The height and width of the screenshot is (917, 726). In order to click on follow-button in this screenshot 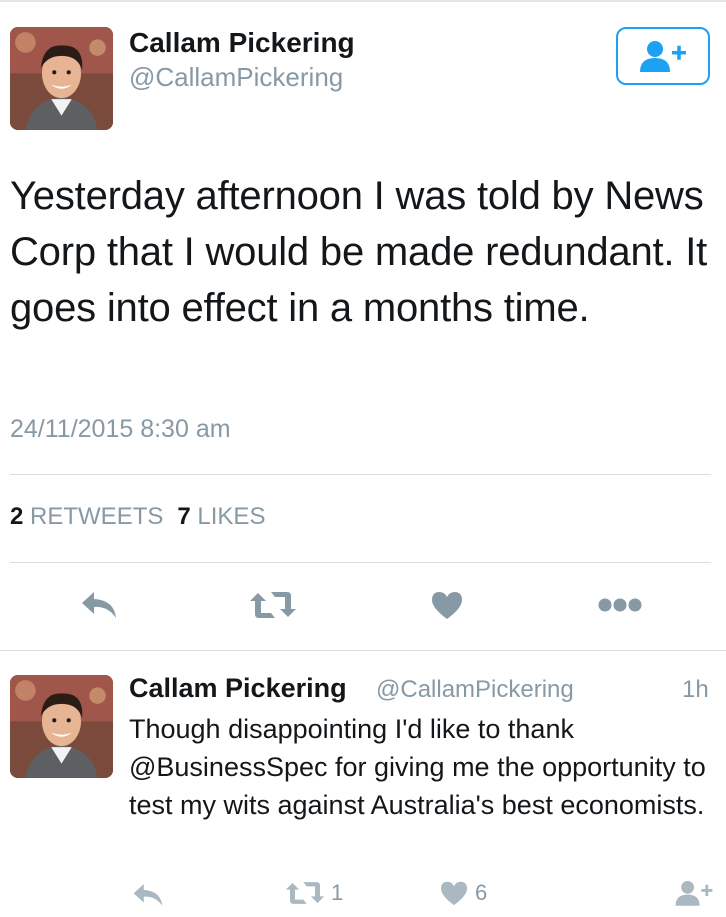, I will do `click(663, 56)`.